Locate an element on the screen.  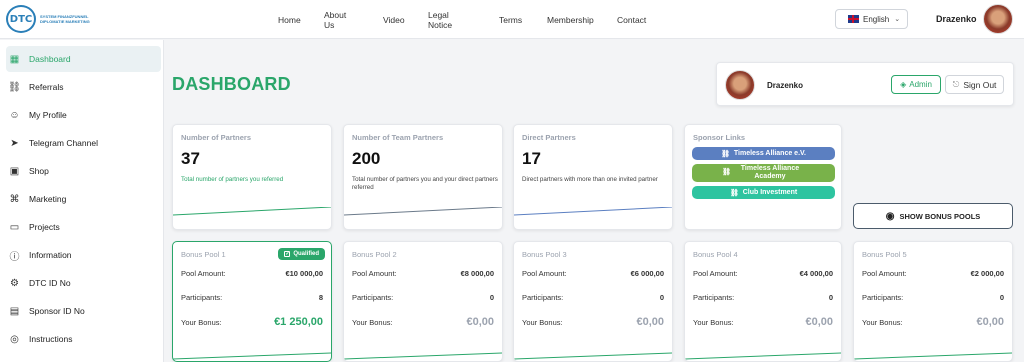
nav-about-us: About Us is located at coordinates (335, 20).